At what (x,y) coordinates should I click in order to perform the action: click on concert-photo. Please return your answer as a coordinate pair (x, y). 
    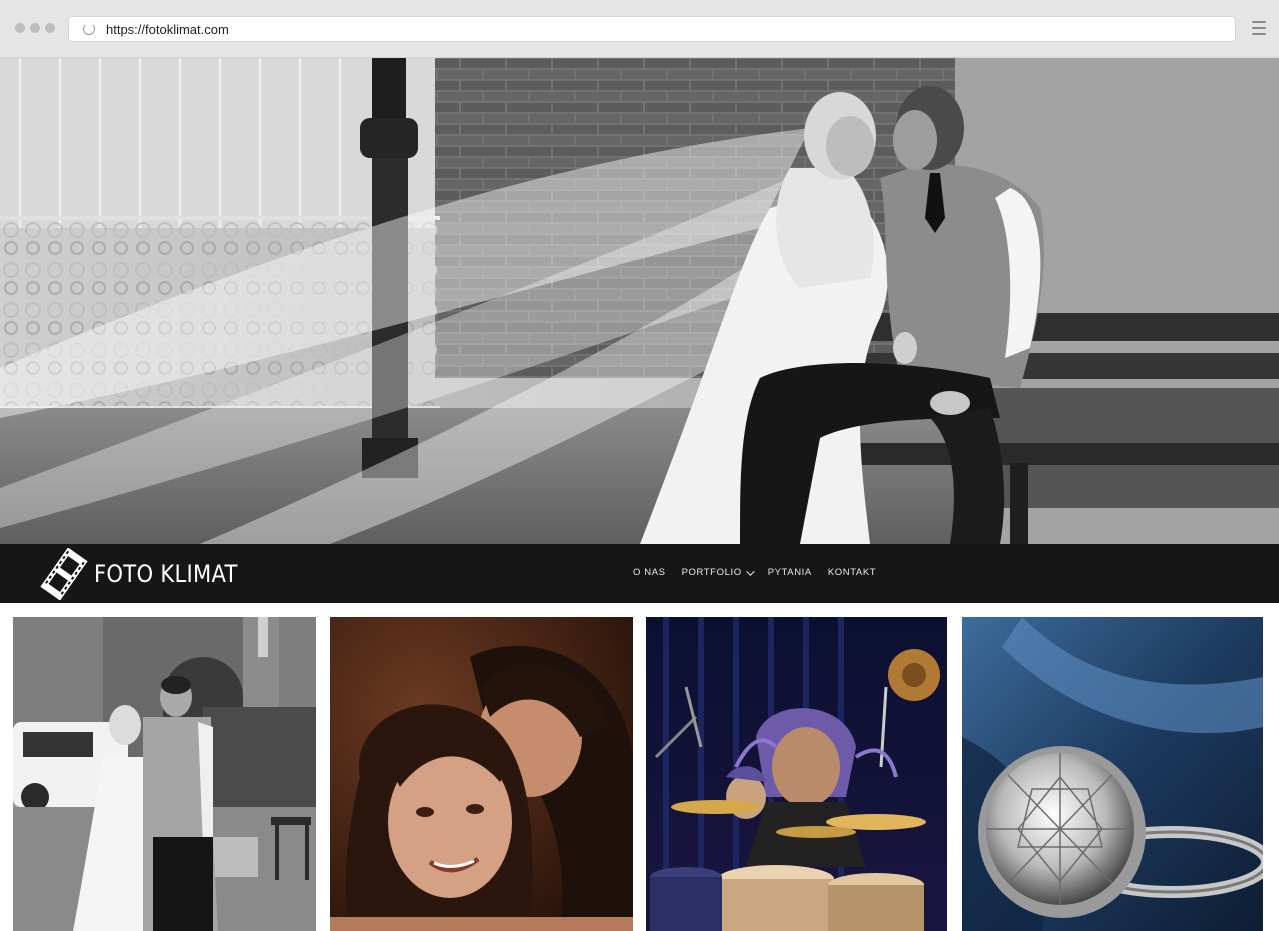
    Looking at the image, I should click on (796, 774).